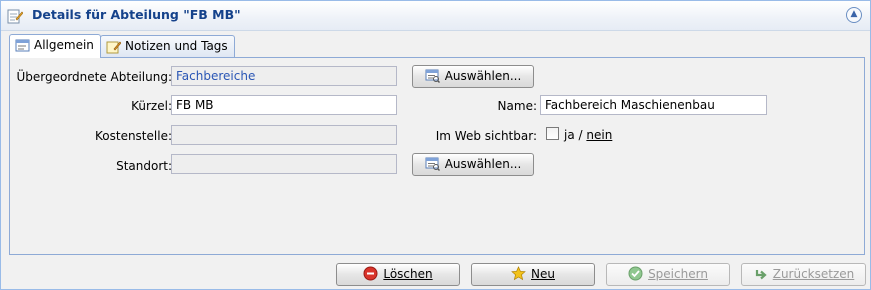 The image size is (871, 290). What do you see at coordinates (854, 15) in the screenshot?
I see `collapse-up-icon: ▲` at bounding box center [854, 15].